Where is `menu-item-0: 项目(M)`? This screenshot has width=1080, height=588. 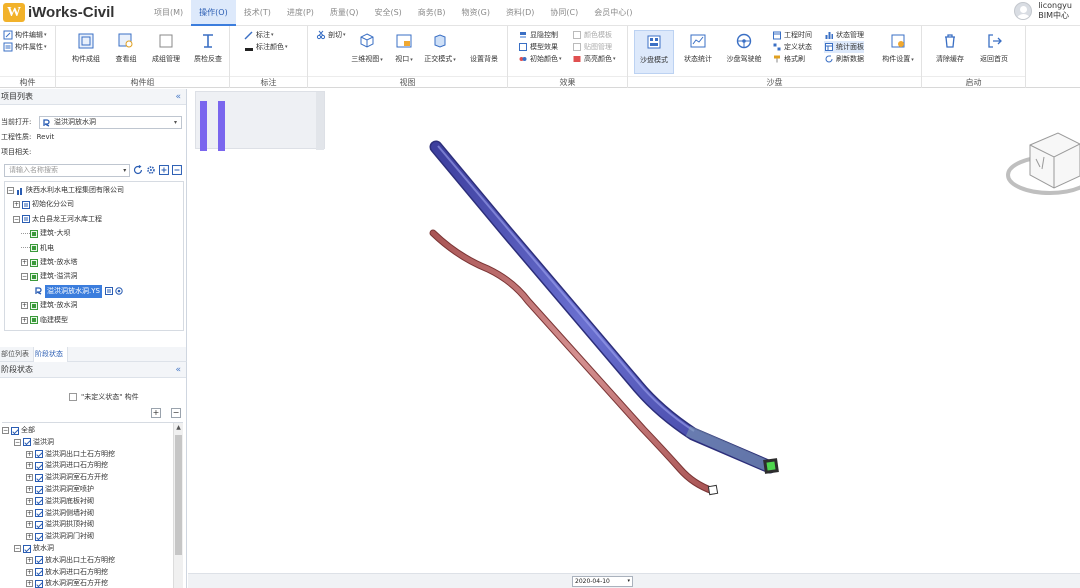
menu-item-0: 项目(M) is located at coordinates (168, 13).